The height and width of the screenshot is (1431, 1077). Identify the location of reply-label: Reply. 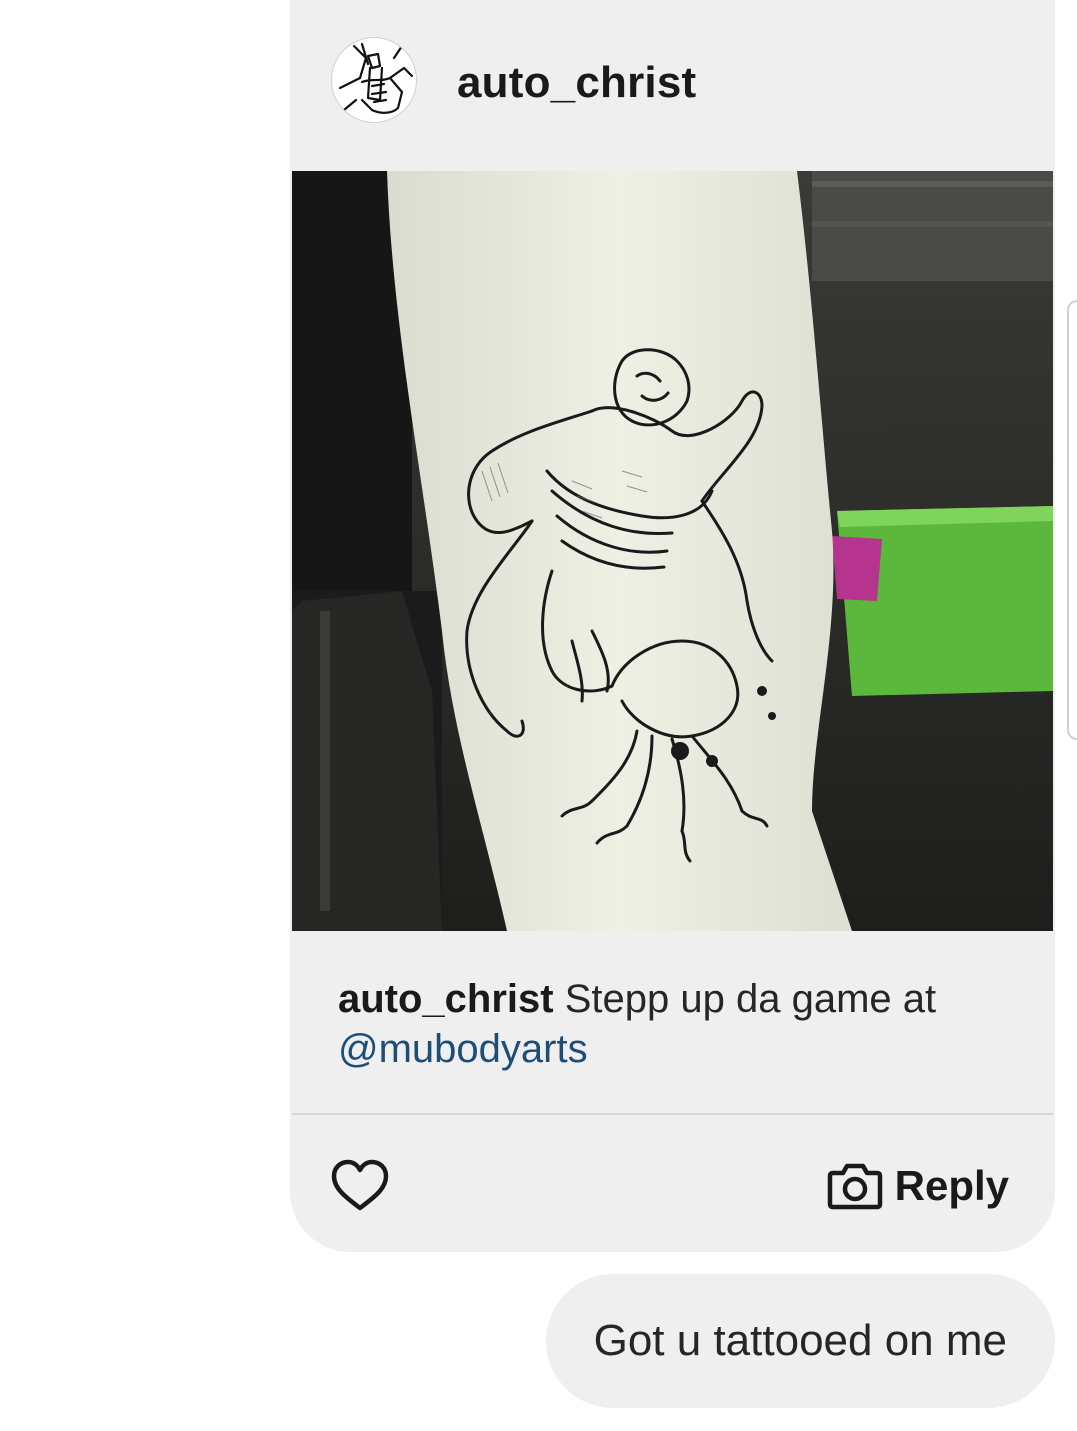
(951, 1185).